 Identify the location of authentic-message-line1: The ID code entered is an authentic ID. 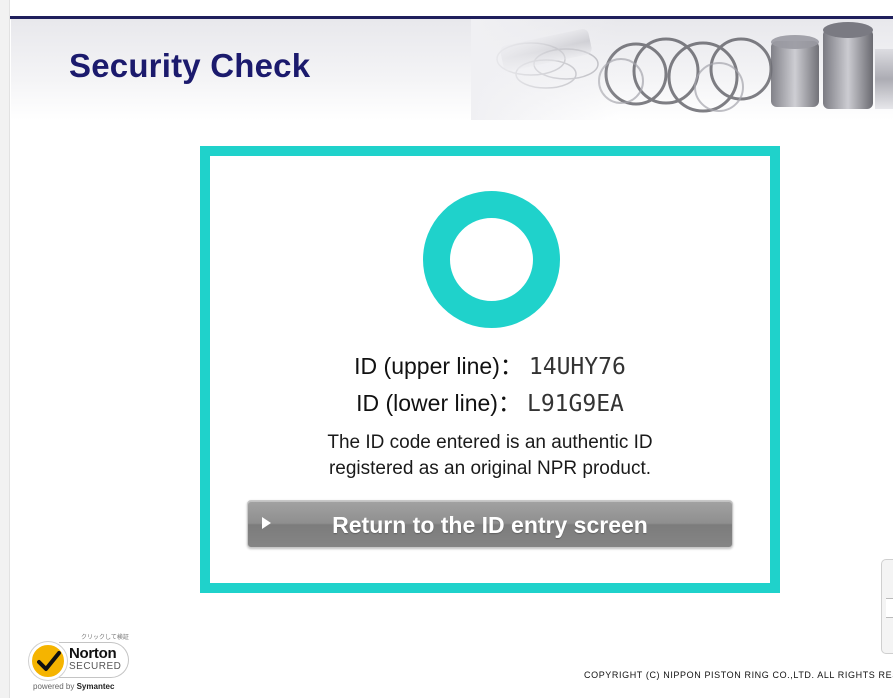
(490, 442).